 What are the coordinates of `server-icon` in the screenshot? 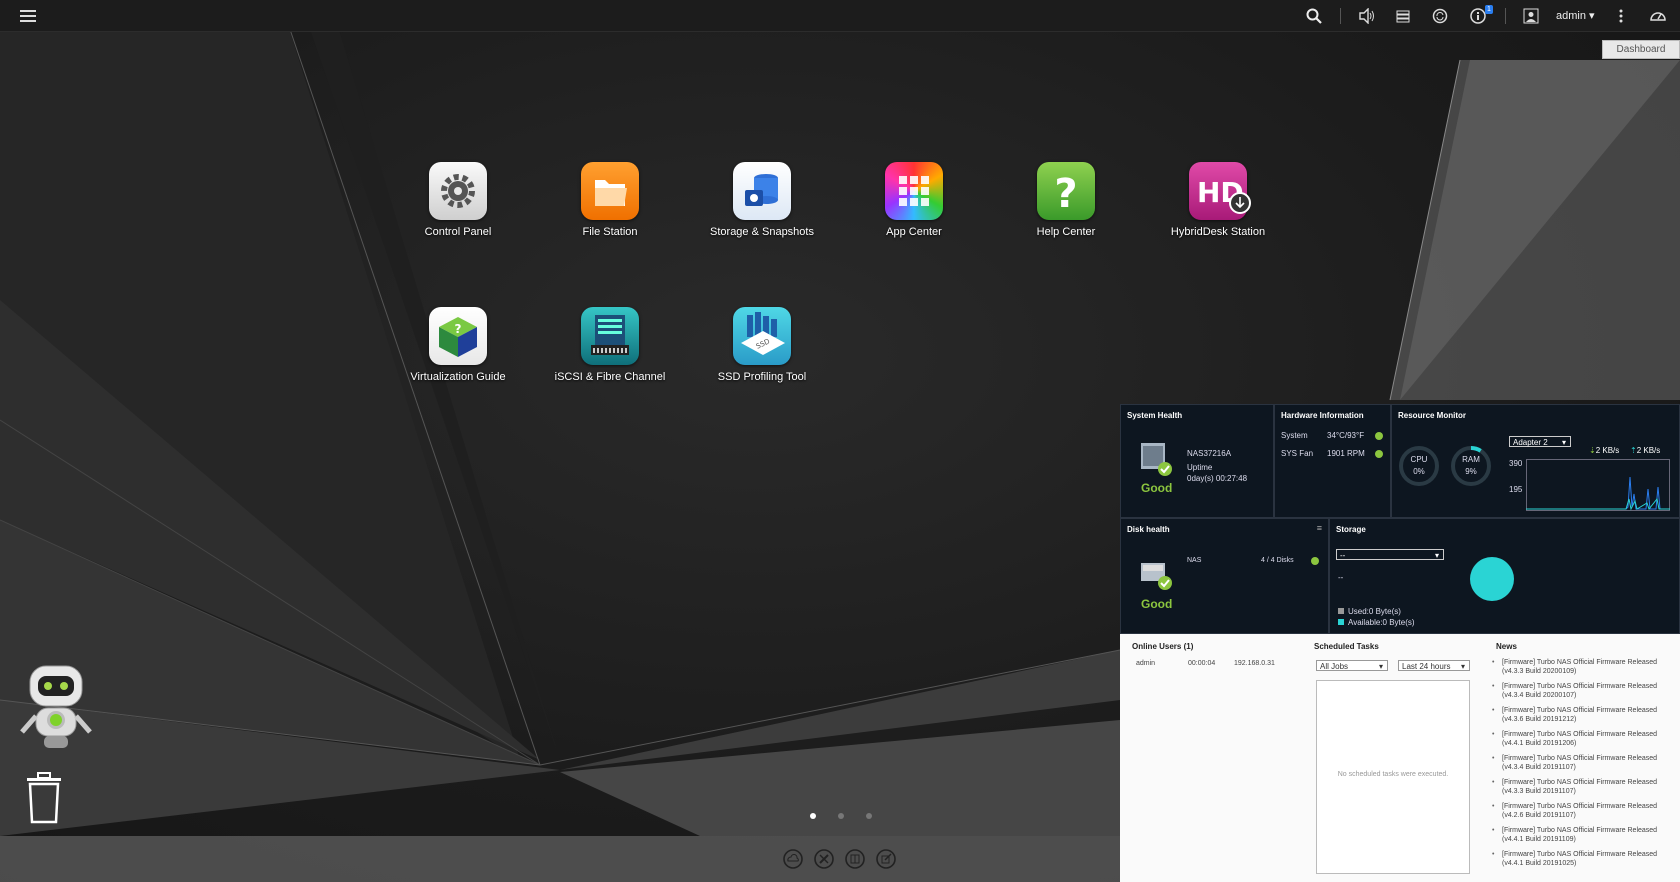 It's located at (610, 336).